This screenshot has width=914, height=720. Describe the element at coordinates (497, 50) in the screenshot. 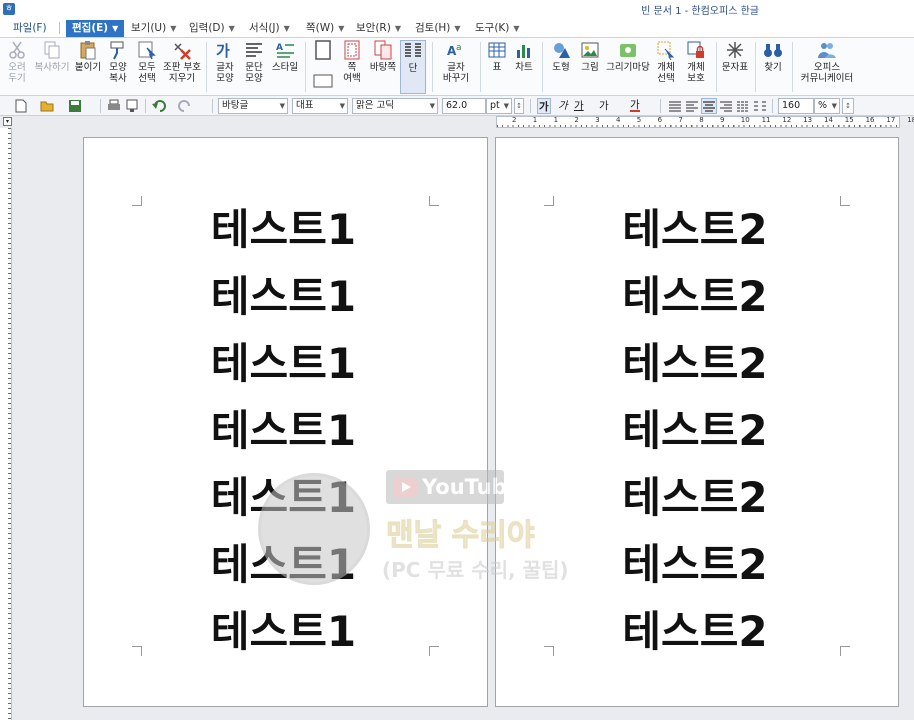

I see `table-icon` at that location.